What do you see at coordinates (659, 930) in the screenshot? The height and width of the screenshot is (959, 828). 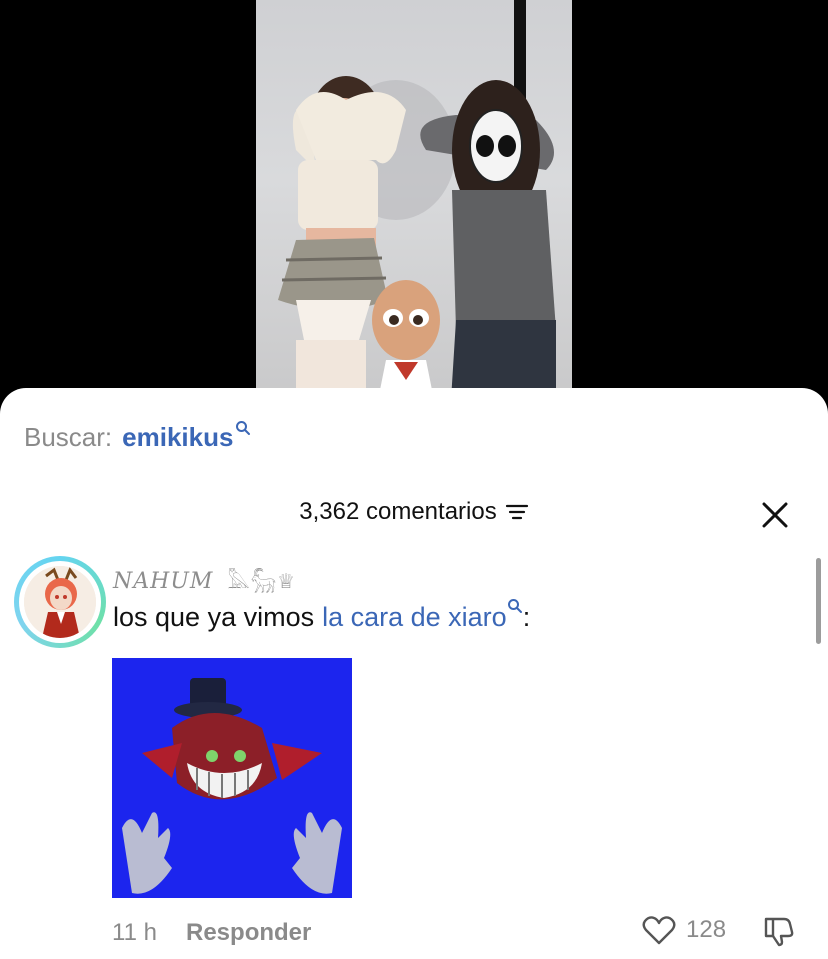 I see `heart-icon` at bounding box center [659, 930].